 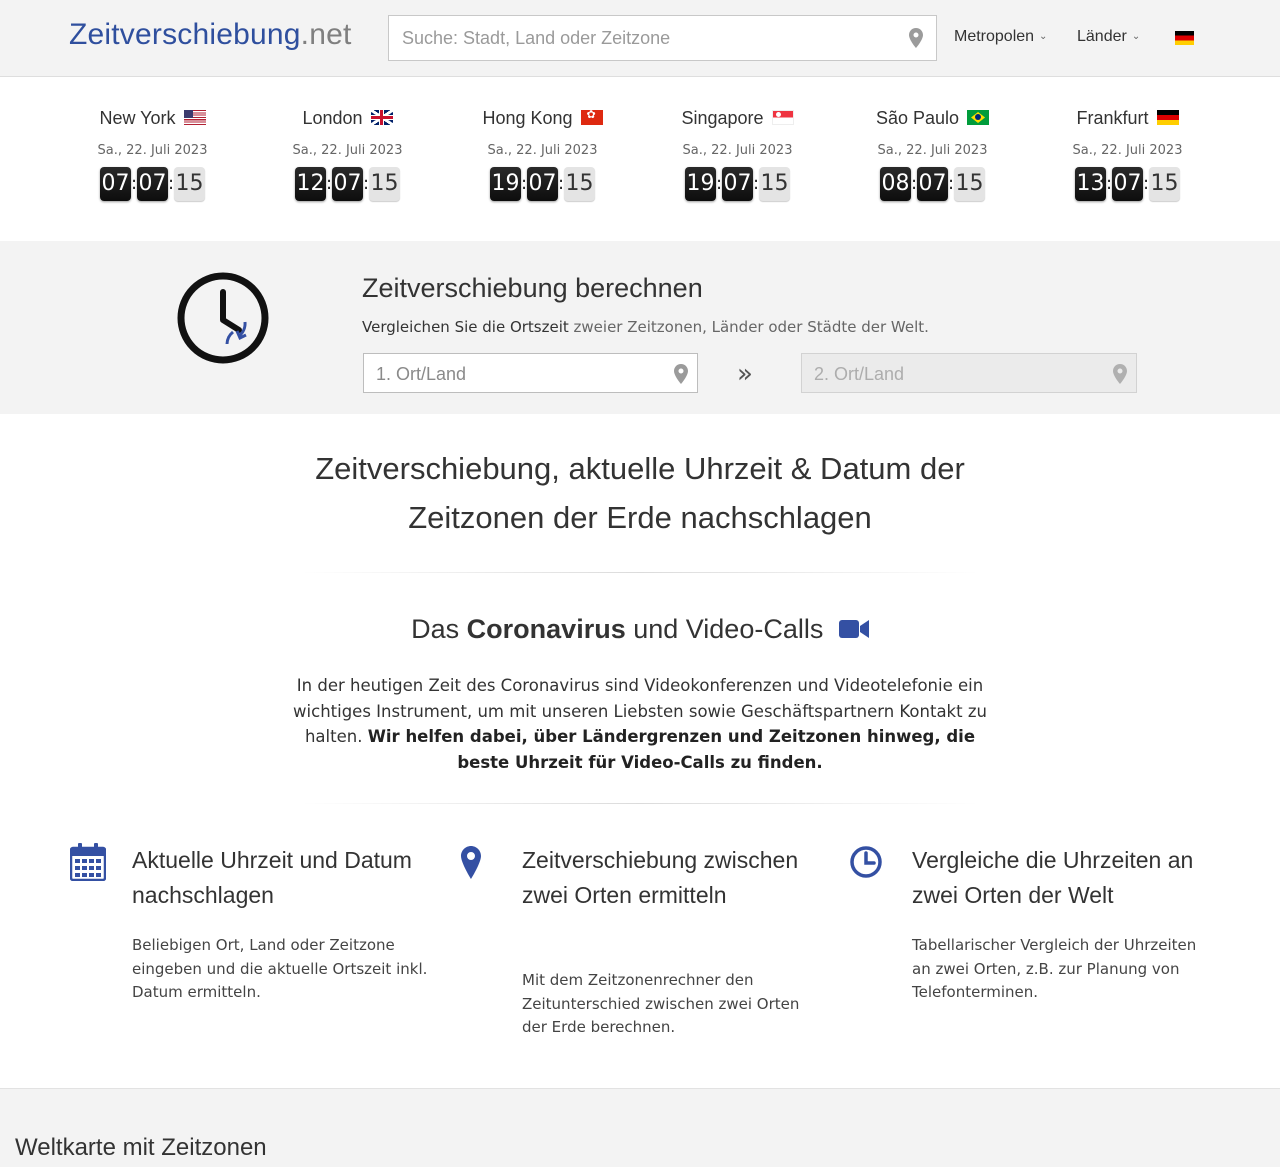 I want to click on flag-sg-icon, so click(x=782, y=117).